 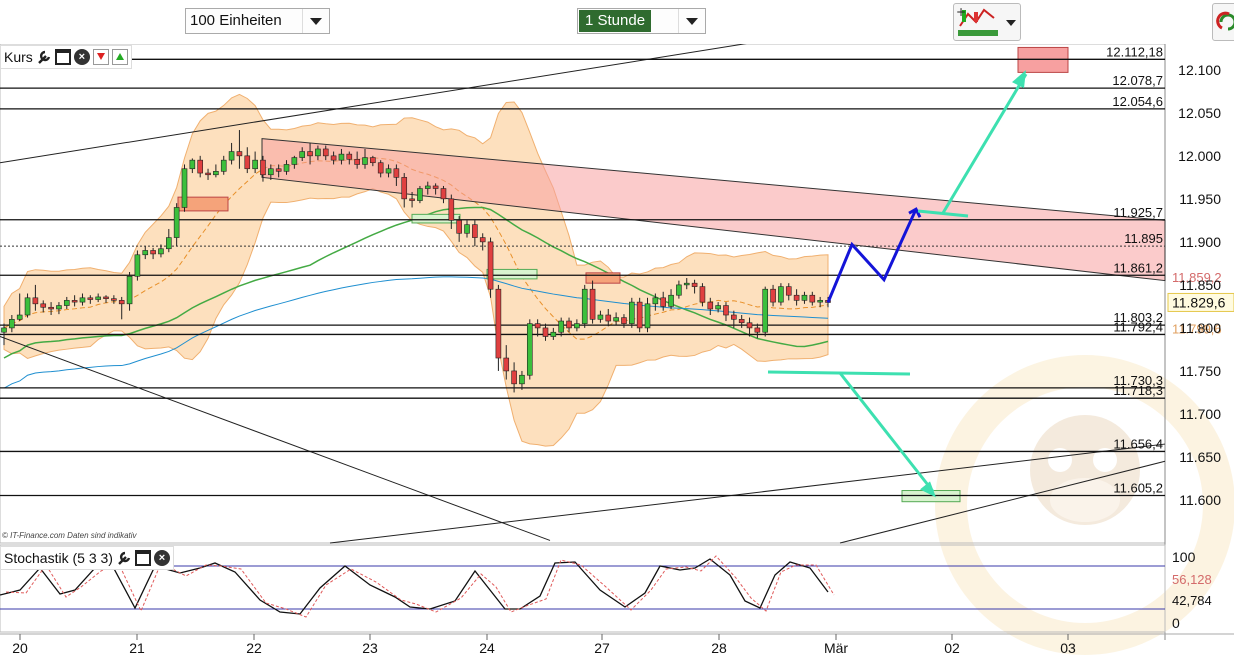 I want to click on copyright-note: © IT-Finance.com Daten sind indikativ, so click(x=69, y=535).